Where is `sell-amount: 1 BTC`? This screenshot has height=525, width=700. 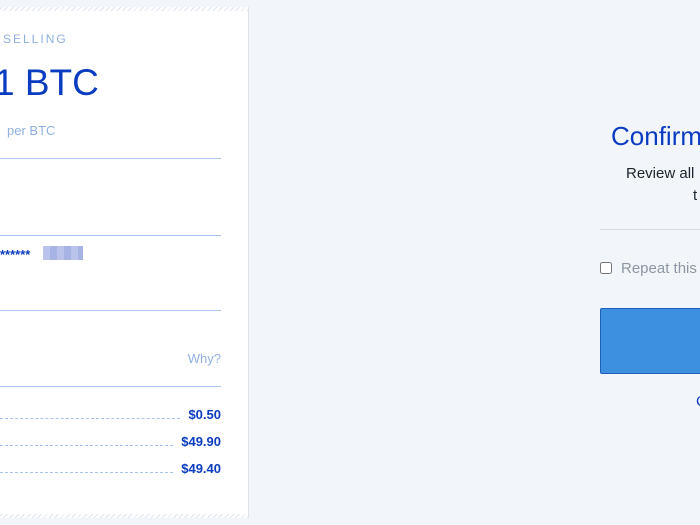
sell-amount: 1 BTC is located at coordinates (49, 82).